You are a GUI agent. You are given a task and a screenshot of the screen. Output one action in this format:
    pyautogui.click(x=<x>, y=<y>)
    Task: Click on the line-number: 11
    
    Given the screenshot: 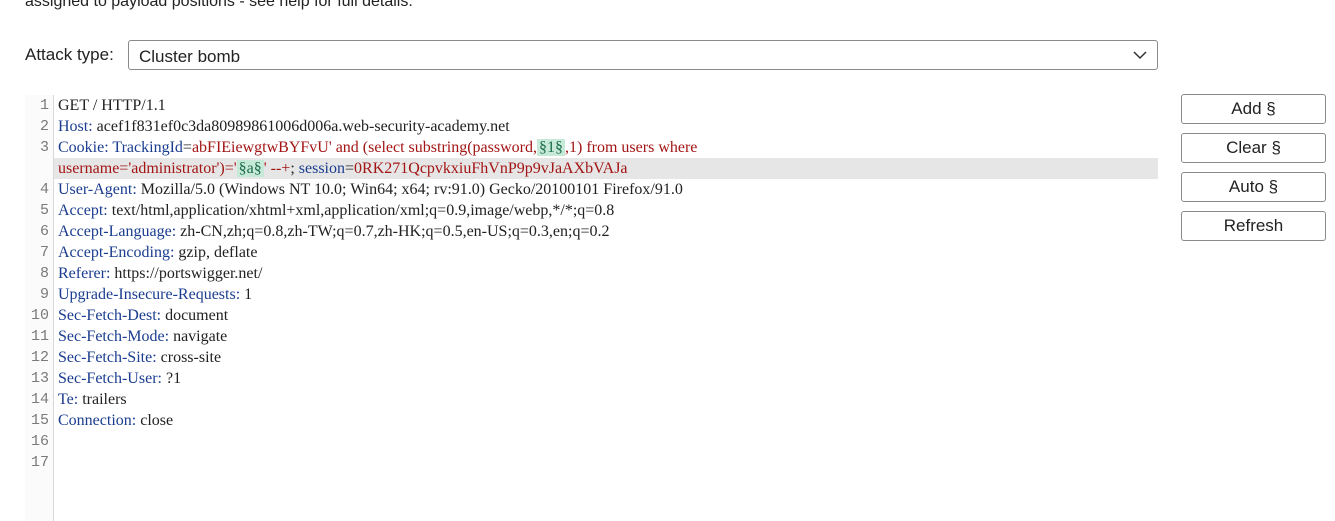 What is the action you would take?
    pyautogui.click(x=39, y=336)
    